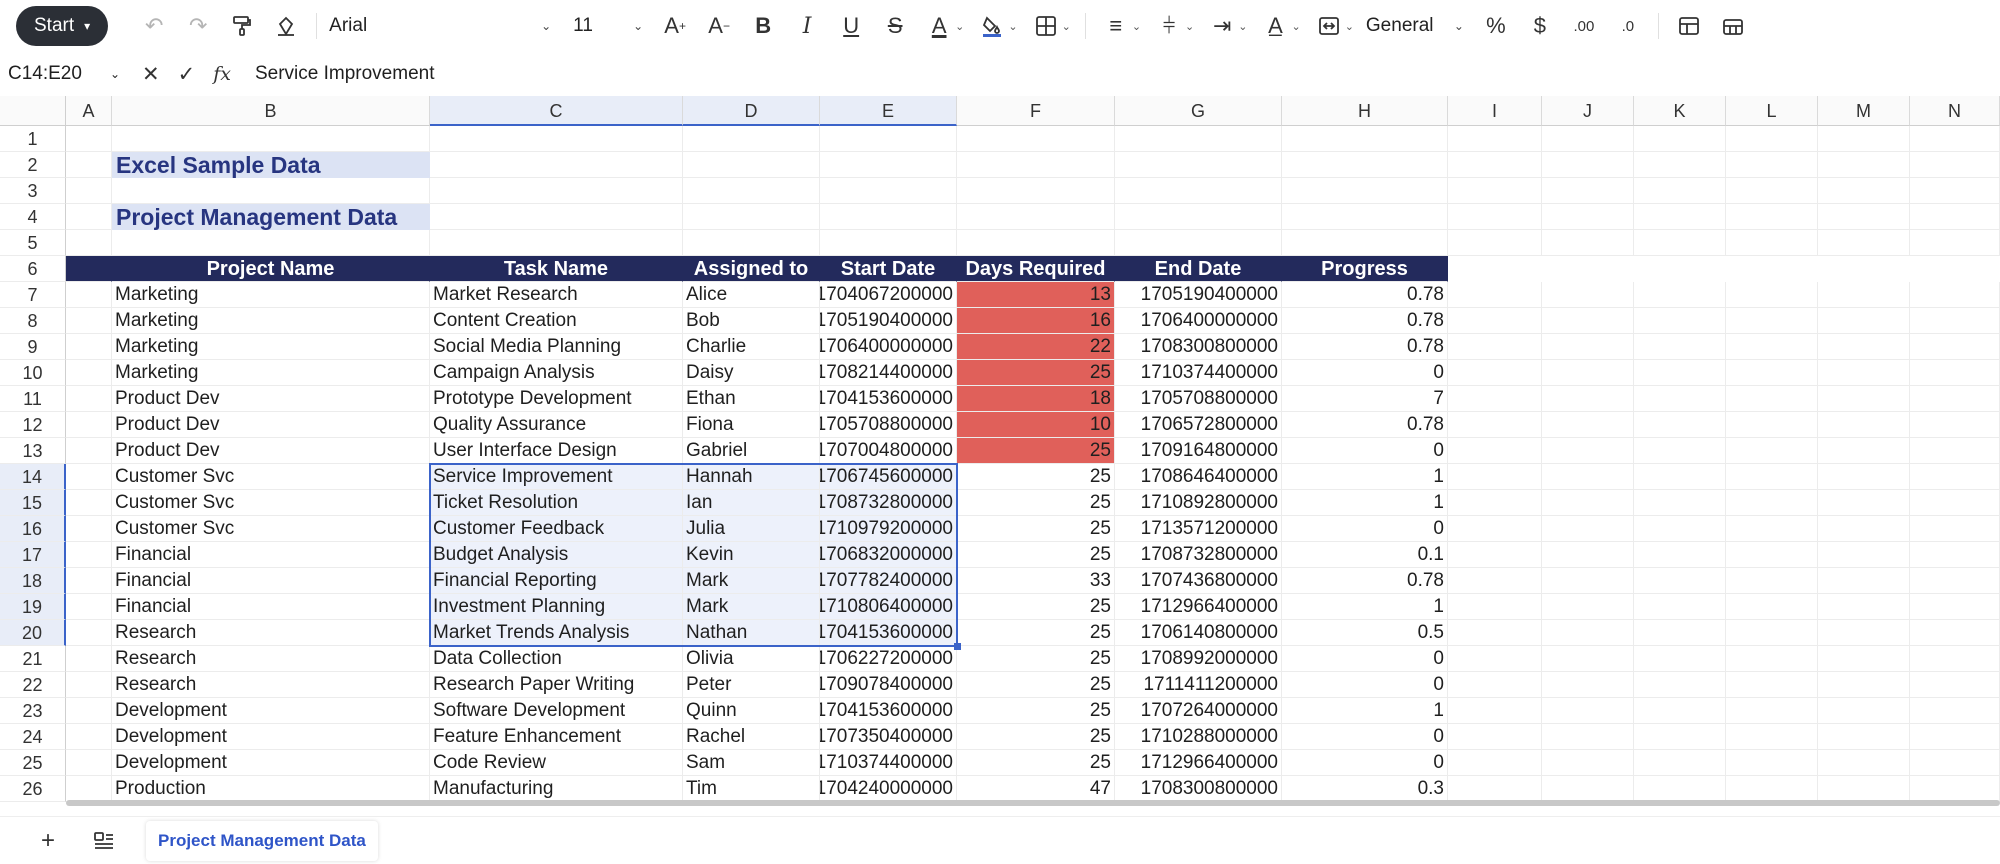 Image resolution: width=2000 pixels, height=864 pixels. What do you see at coordinates (751, 685) in the screenshot?
I see `assignee-cell: Peter` at bounding box center [751, 685].